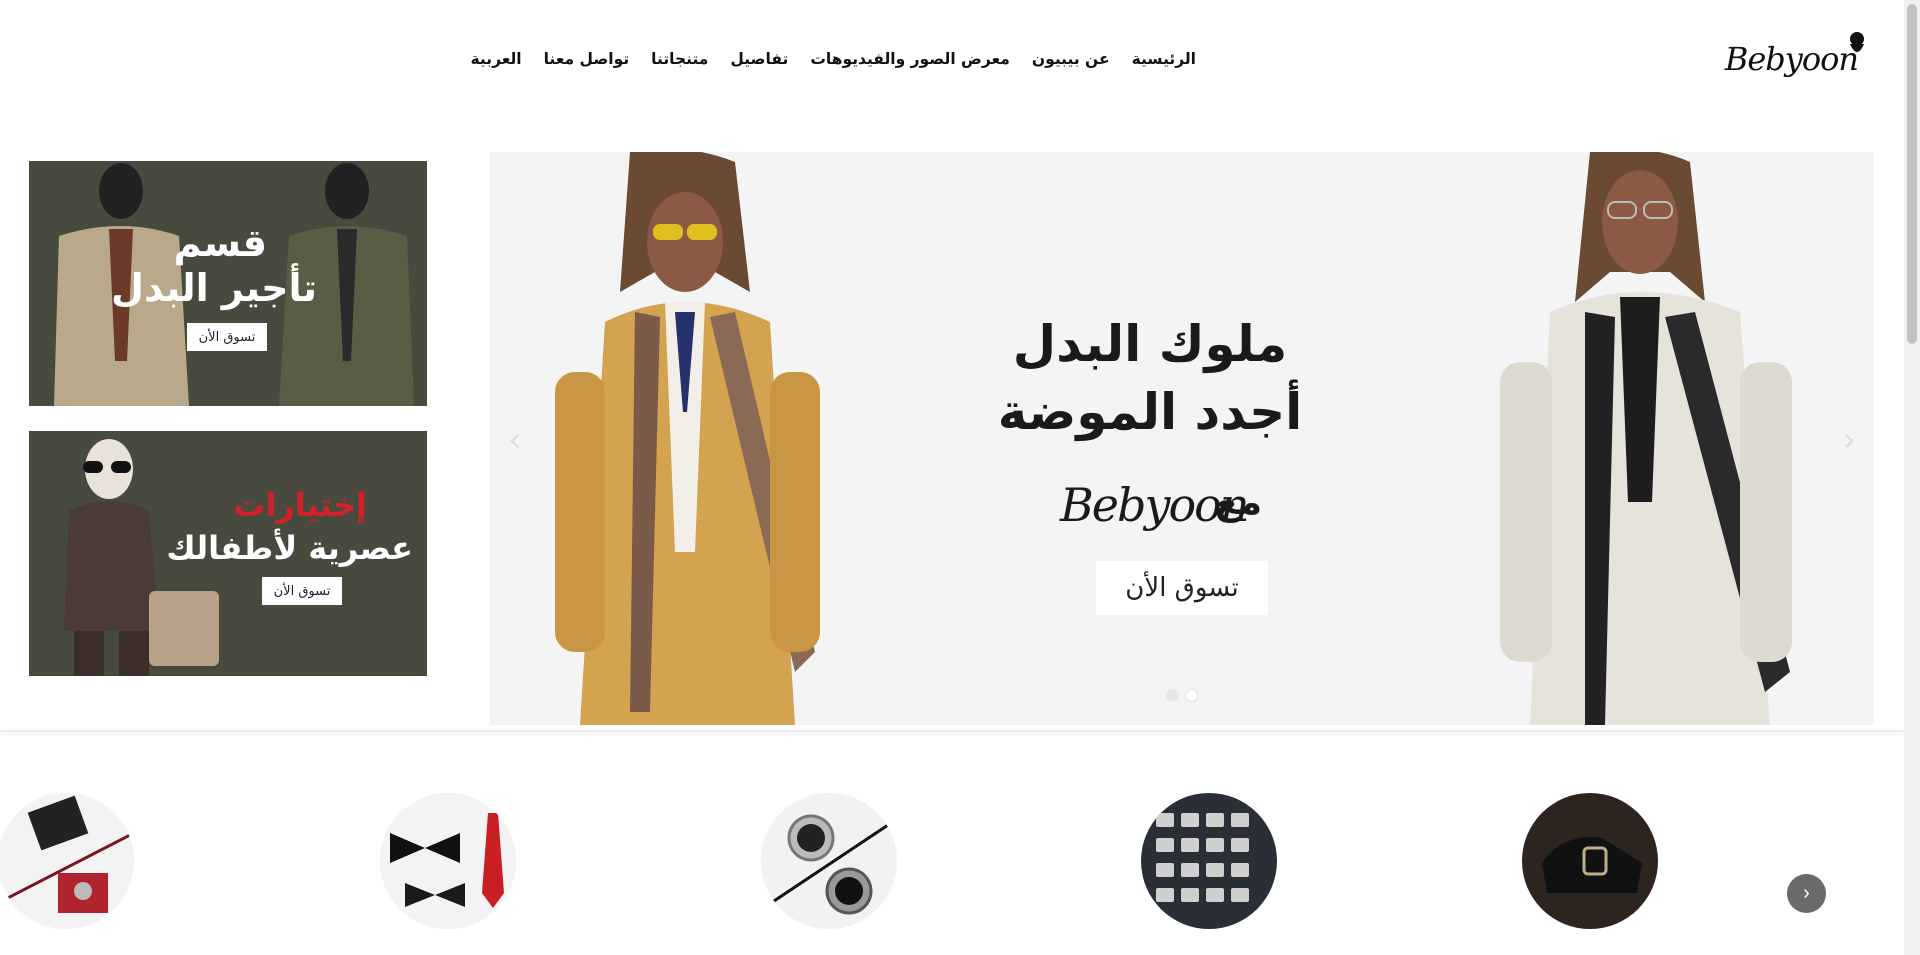 This screenshot has height=955, width=1920. I want to click on promo-suit-rental: قسم تأجير البدل تسوق الأن, so click(228, 283).